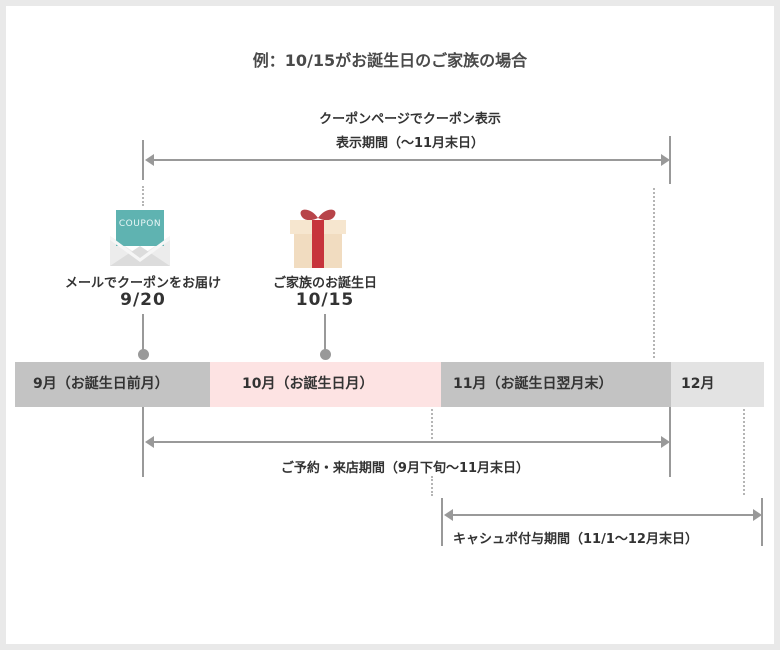 This screenshot has width=780, height=650. What do you see at coordinates (533, 384) in the screenshot?
I see `timeline-label-nov: 11月（お誕生日翌月末）` at bounding box center [533, 384].